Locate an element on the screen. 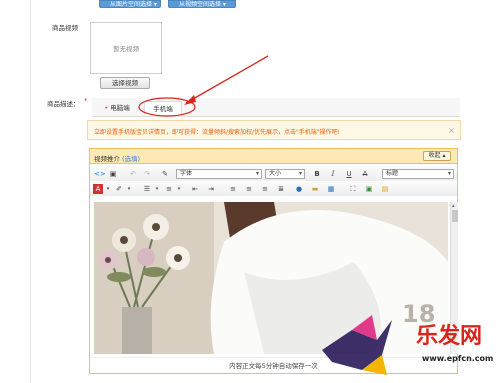 This screenshot has width=500, height=383. insert-horizontal-rule-icon: ▬ is located at coordinates (315, 189).